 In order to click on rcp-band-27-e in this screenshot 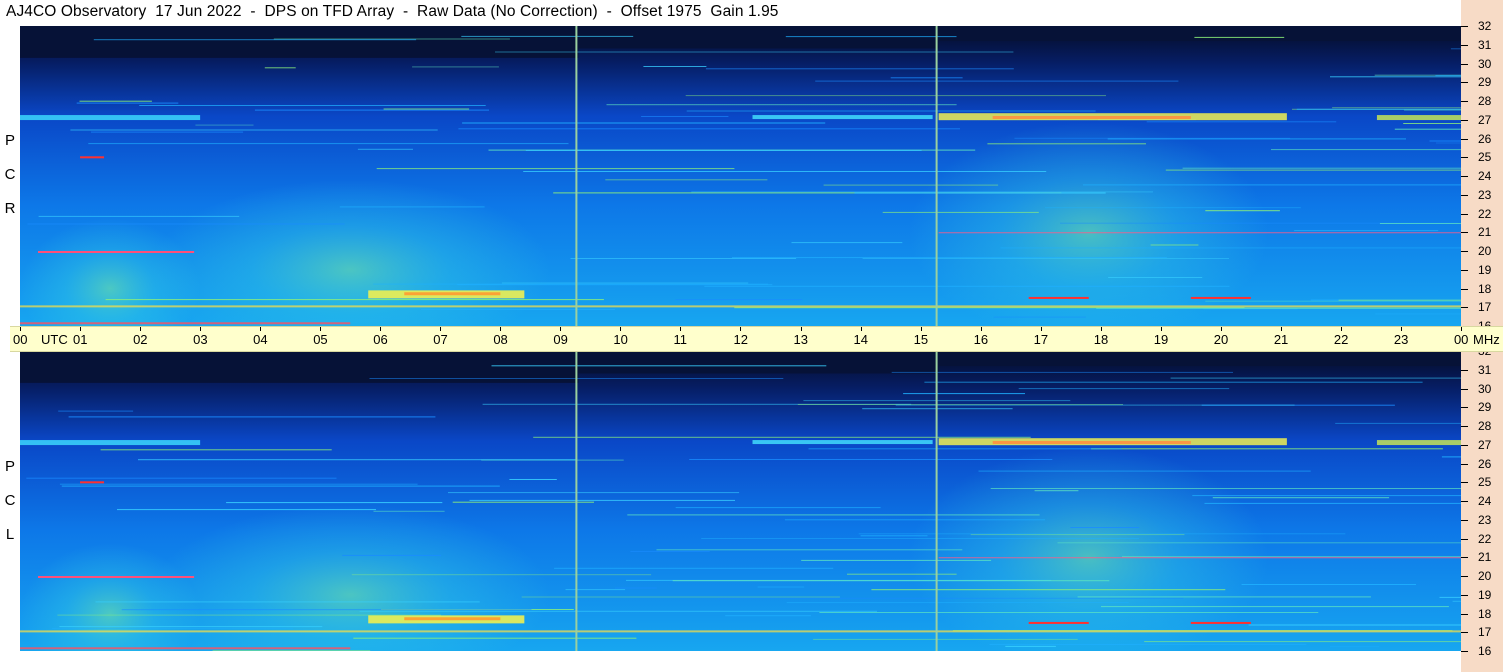, I will do `click(1418, 118)`.